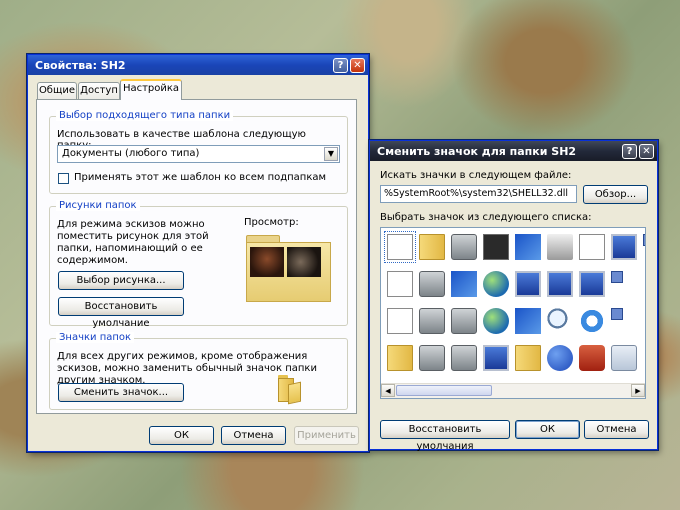  Describe the element at coordinates (464, 358) in the screenshot. I see `drive-green-icon` at that location.